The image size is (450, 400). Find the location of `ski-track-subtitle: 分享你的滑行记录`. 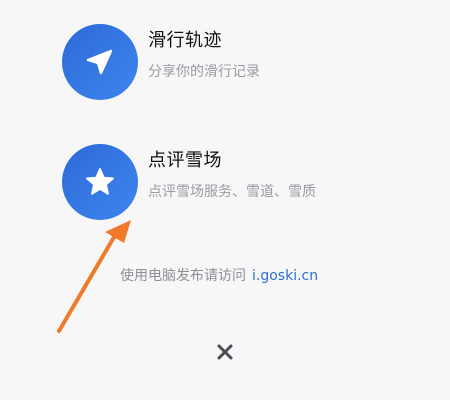

ski-track-subtitle: 分享你的滑行记录 is located at coordinates (204, 72).